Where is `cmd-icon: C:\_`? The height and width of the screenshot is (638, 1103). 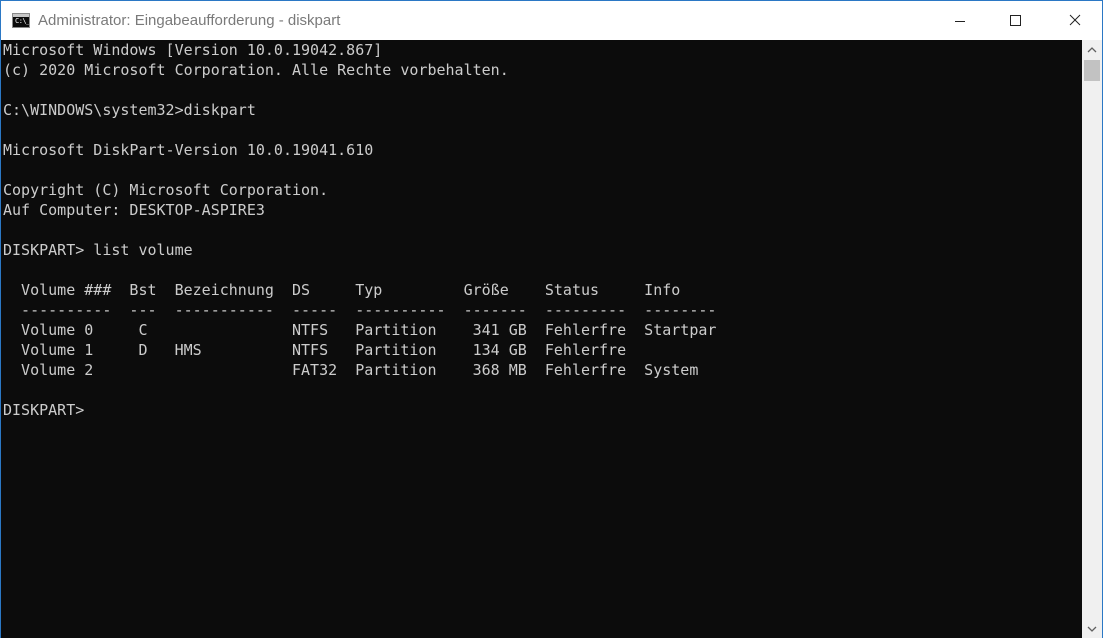 cmd-icon: C:\_ is located at coordinates (21, 20).